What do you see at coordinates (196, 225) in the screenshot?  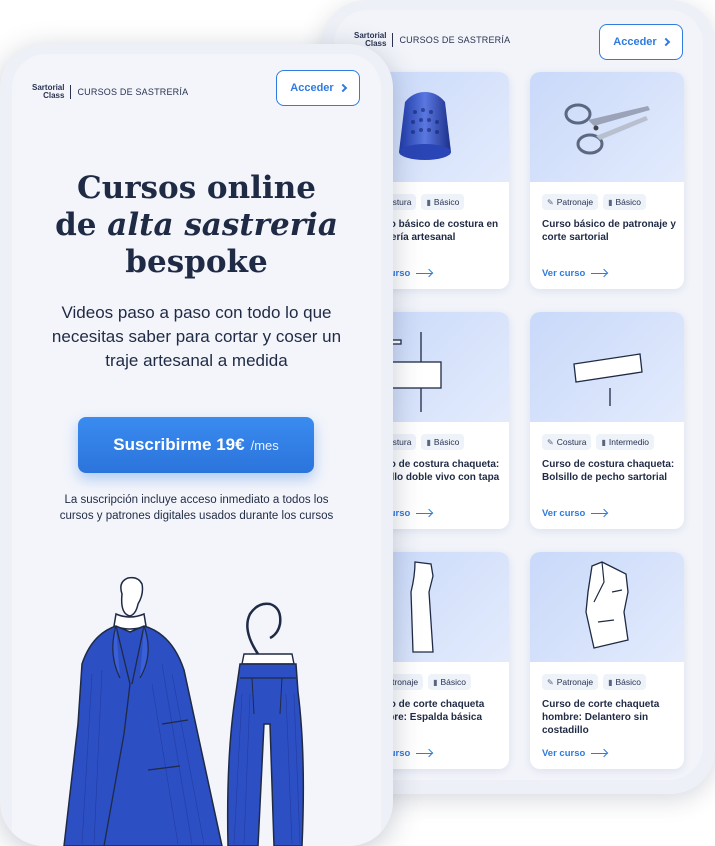 I see `hero-title: Cursos online de alta sastreria bespoke` at bounding box center [196, 225].